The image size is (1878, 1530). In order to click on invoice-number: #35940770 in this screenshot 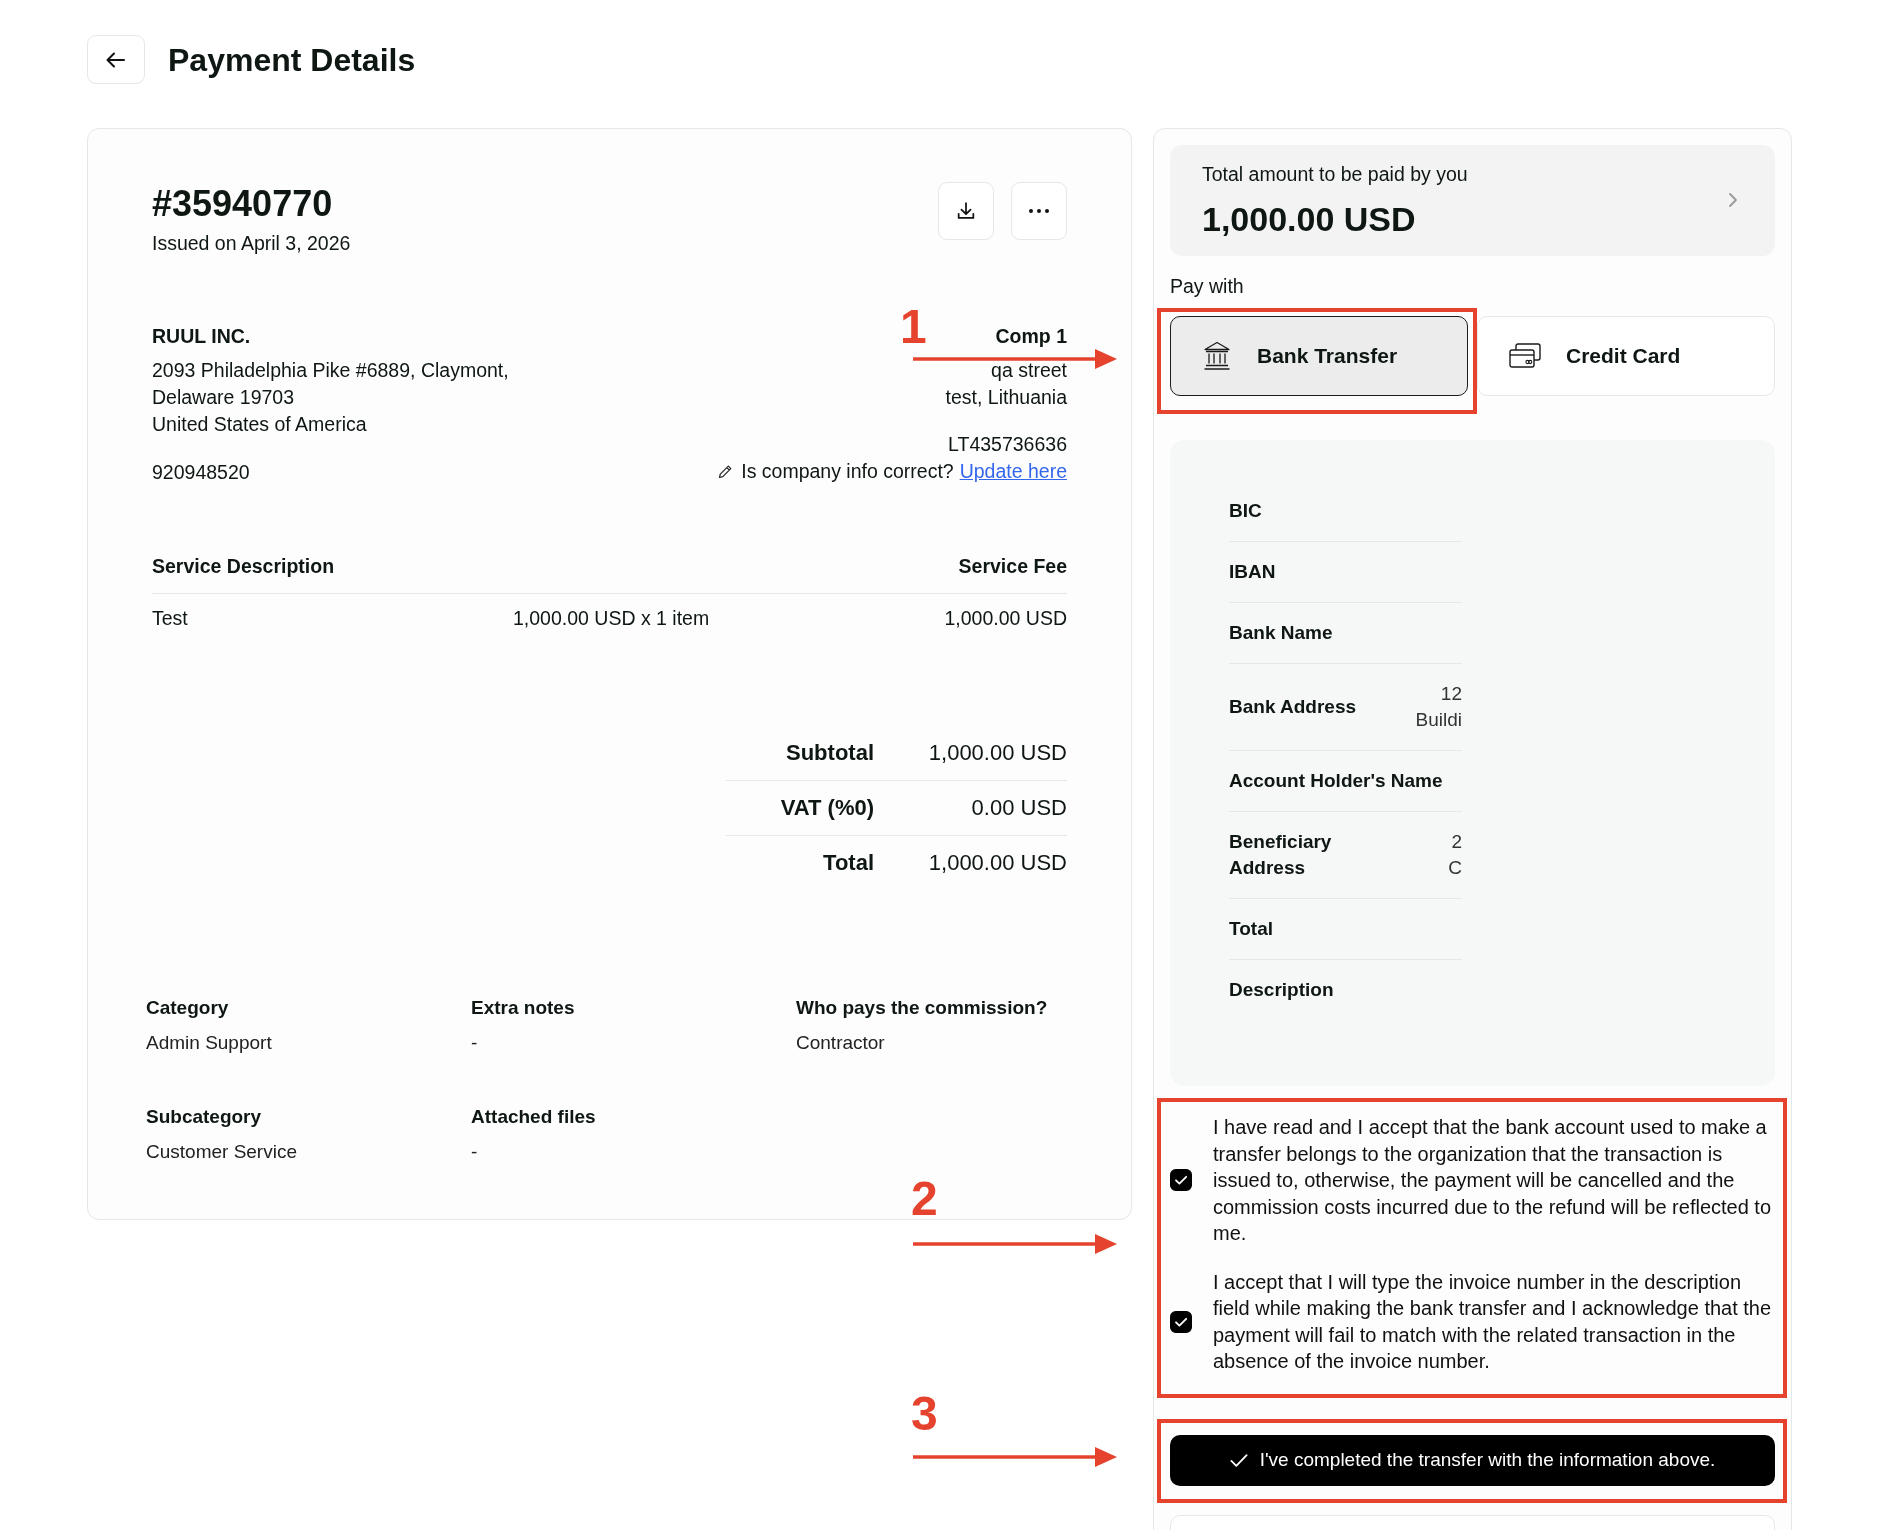, I will do `click(242, 204)`.